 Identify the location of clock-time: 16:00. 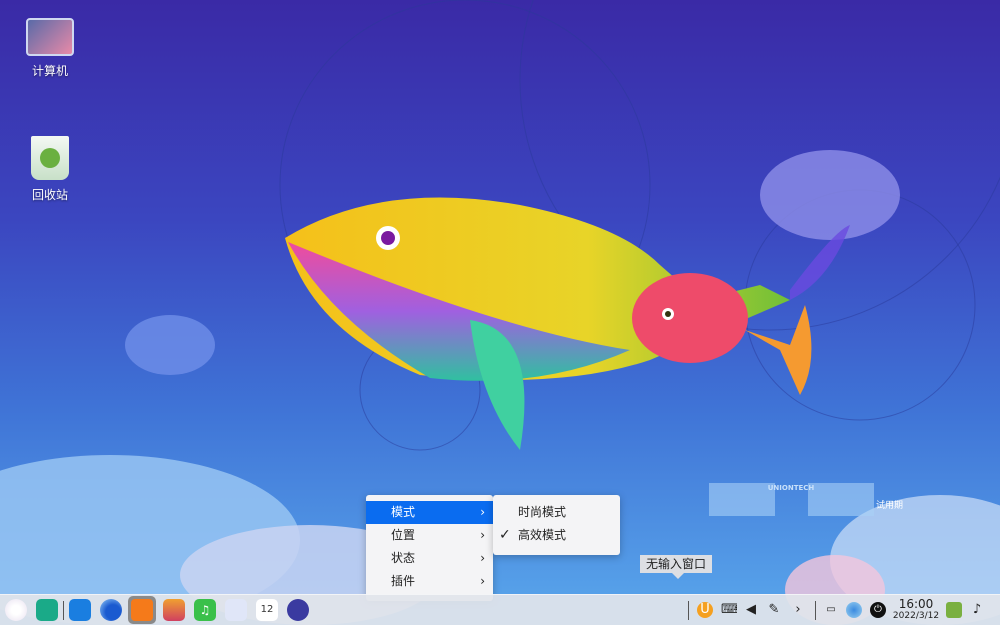
(916, 604).